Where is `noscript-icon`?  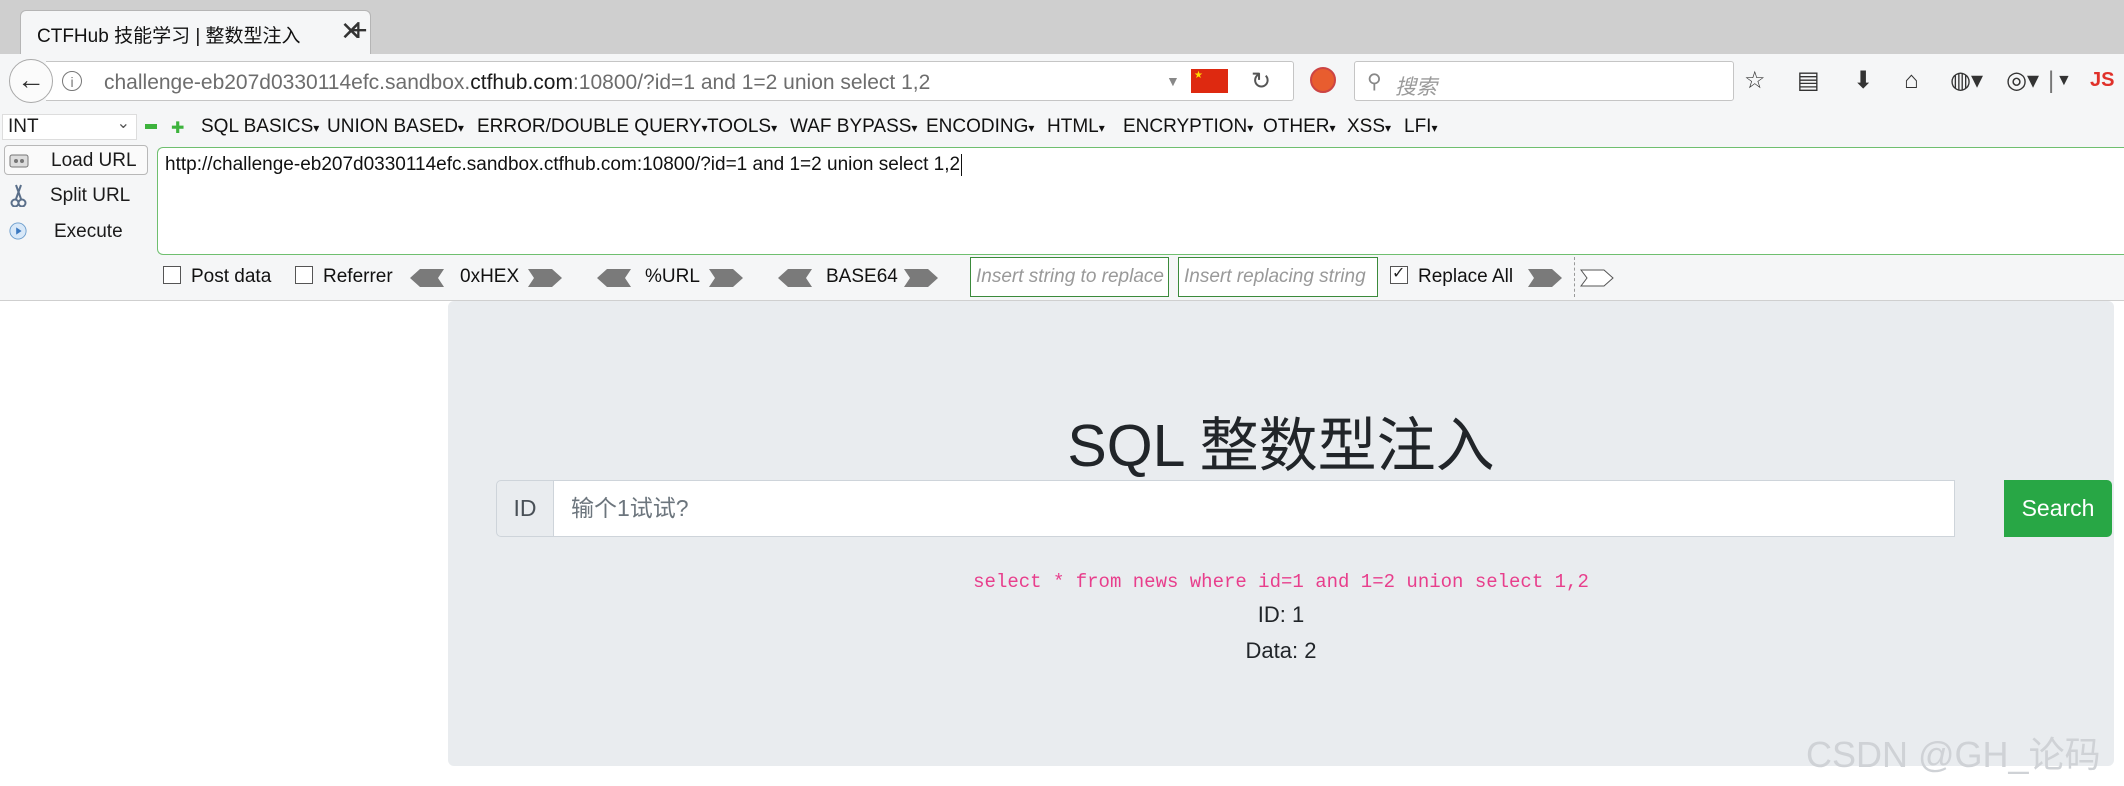 noscript-icon is located at coordinates (1323, 80).